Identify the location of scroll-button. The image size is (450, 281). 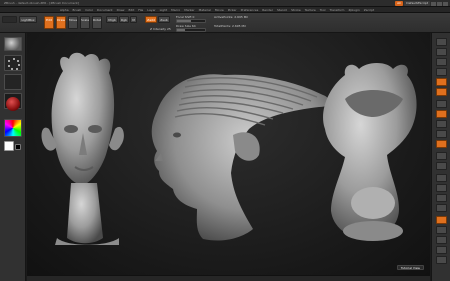
(441, 62).